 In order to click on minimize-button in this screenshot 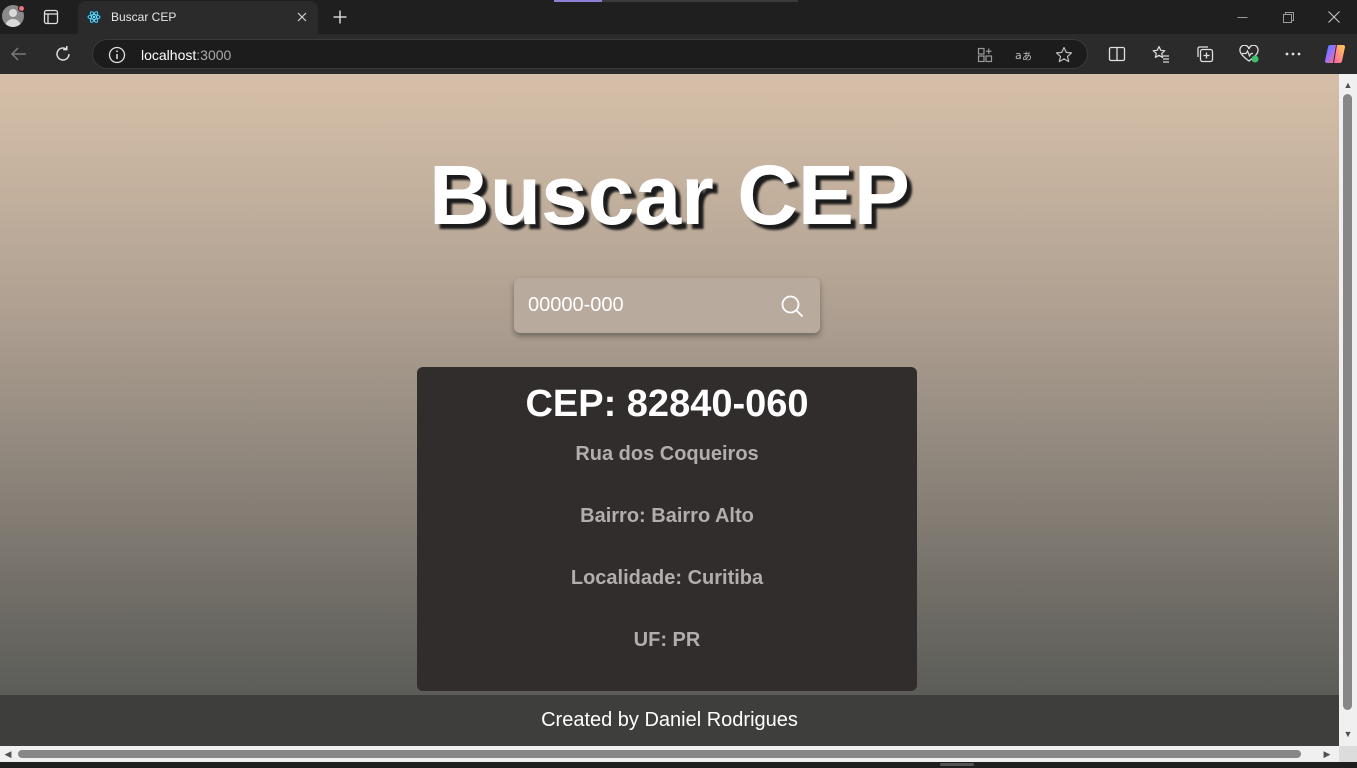, I will do `click(1242, 17)`.